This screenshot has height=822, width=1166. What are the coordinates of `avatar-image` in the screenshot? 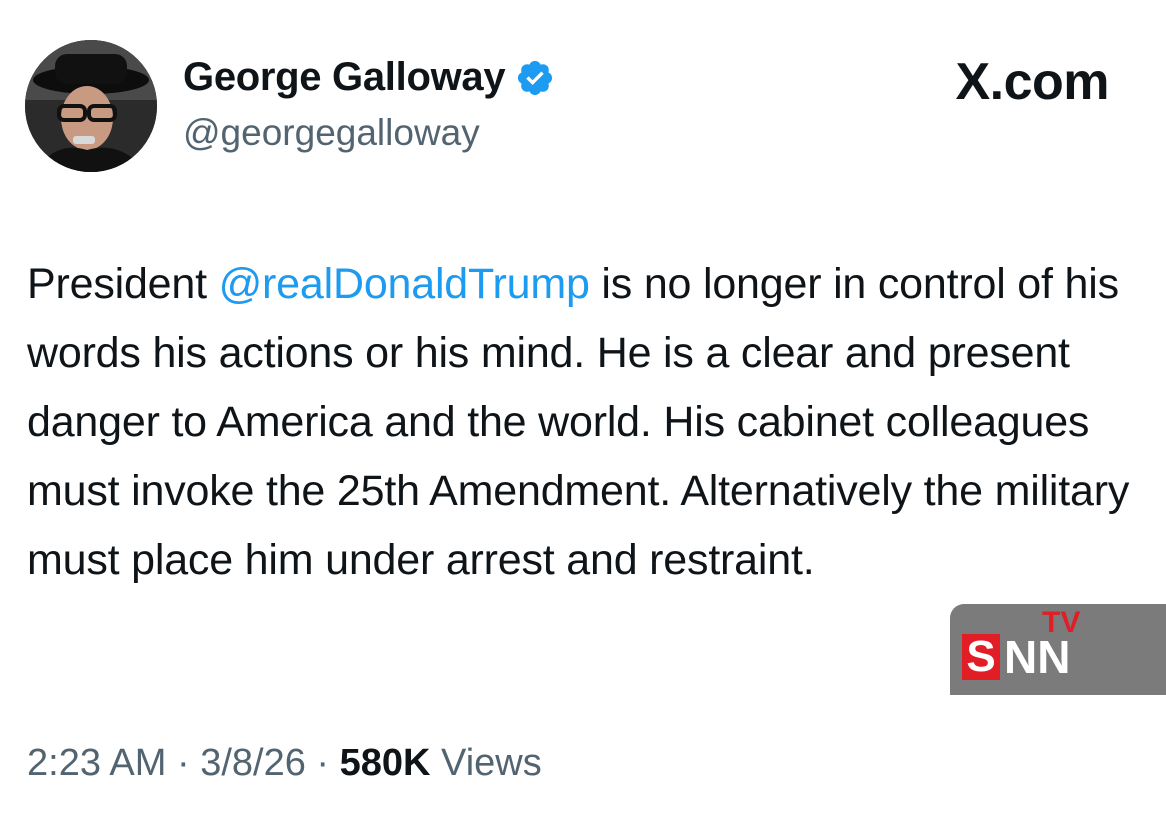 It's located at (91, 106).